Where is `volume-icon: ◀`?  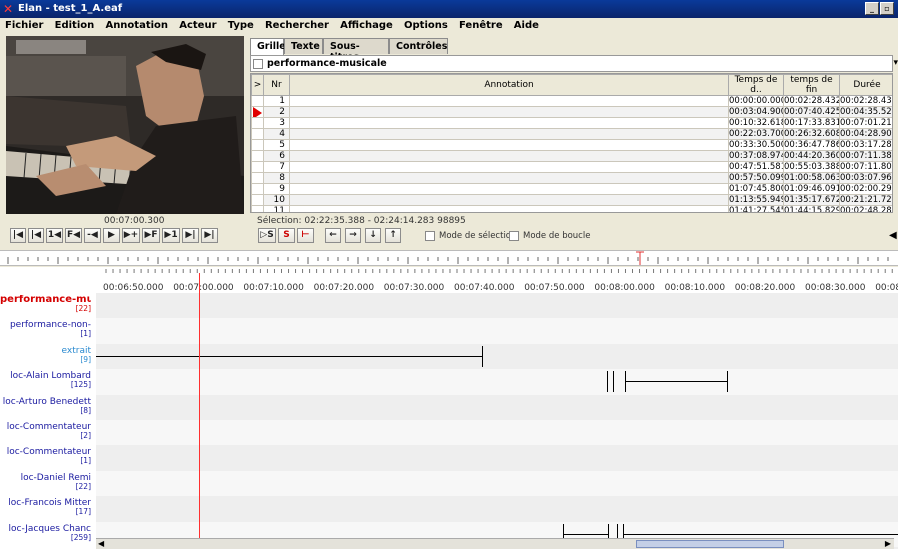 volume-icon: ◀ is located at coordinates (893, 235).